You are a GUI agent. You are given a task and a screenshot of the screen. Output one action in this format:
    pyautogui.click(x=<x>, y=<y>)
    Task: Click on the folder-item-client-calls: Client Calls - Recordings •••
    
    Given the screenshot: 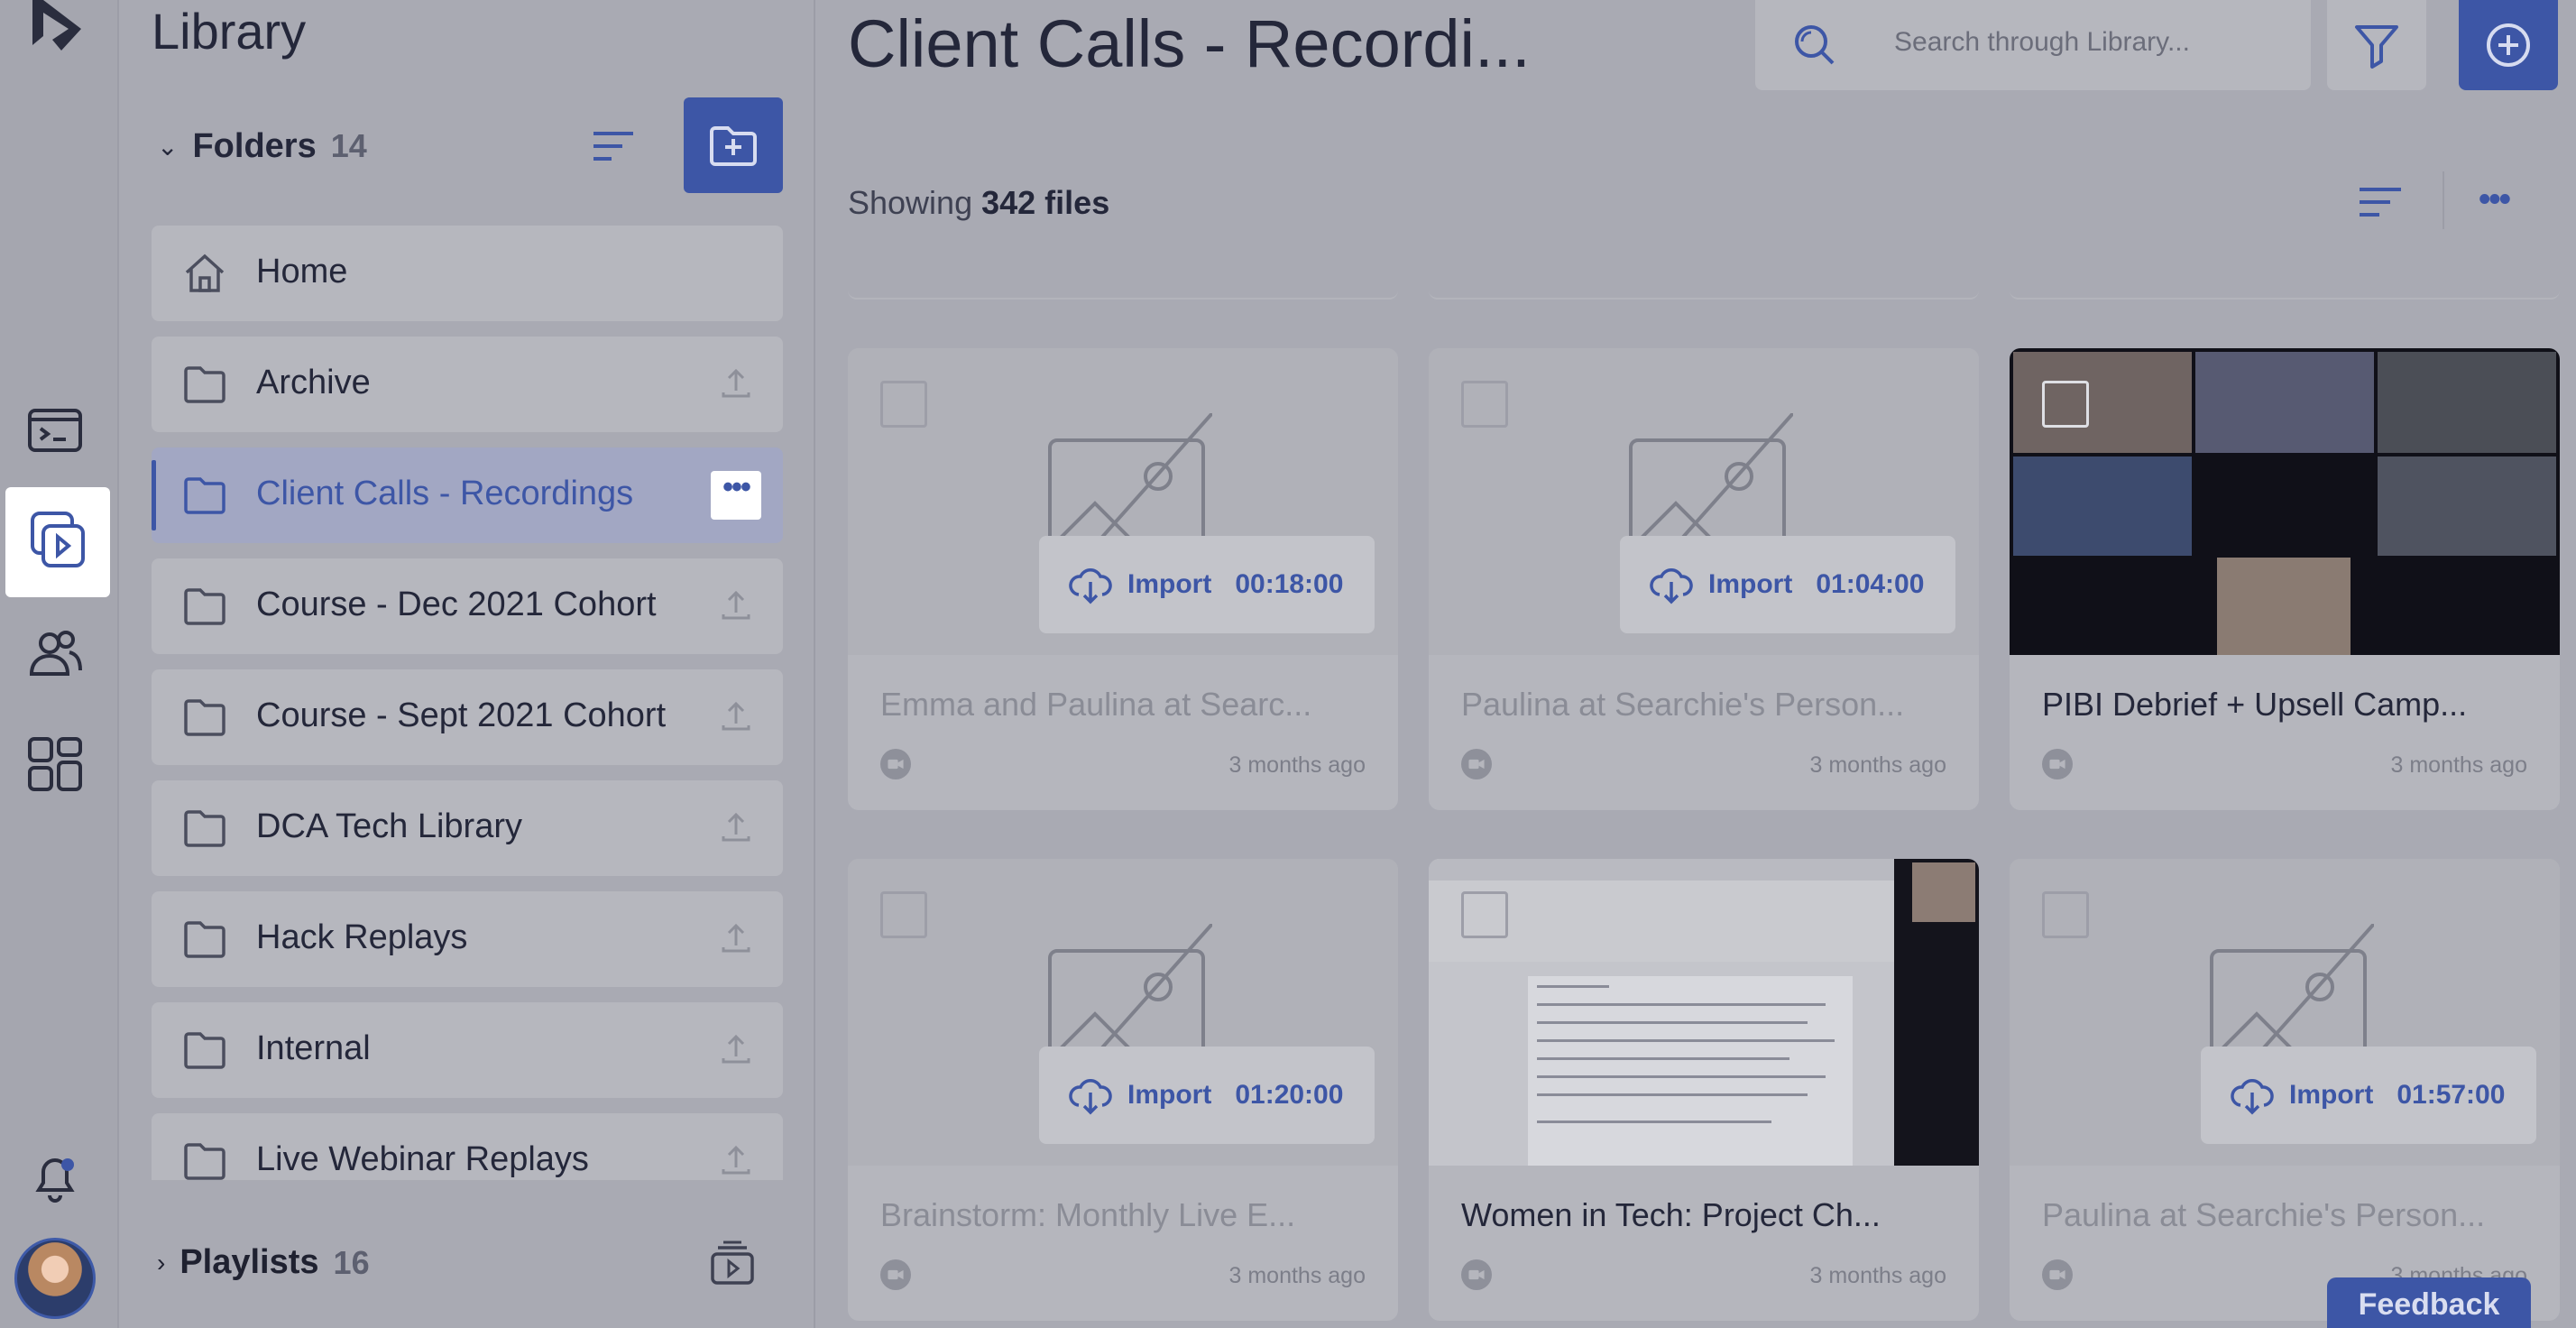 What is the action you would take?
    pyautogui.click(x=468, y=495)
    